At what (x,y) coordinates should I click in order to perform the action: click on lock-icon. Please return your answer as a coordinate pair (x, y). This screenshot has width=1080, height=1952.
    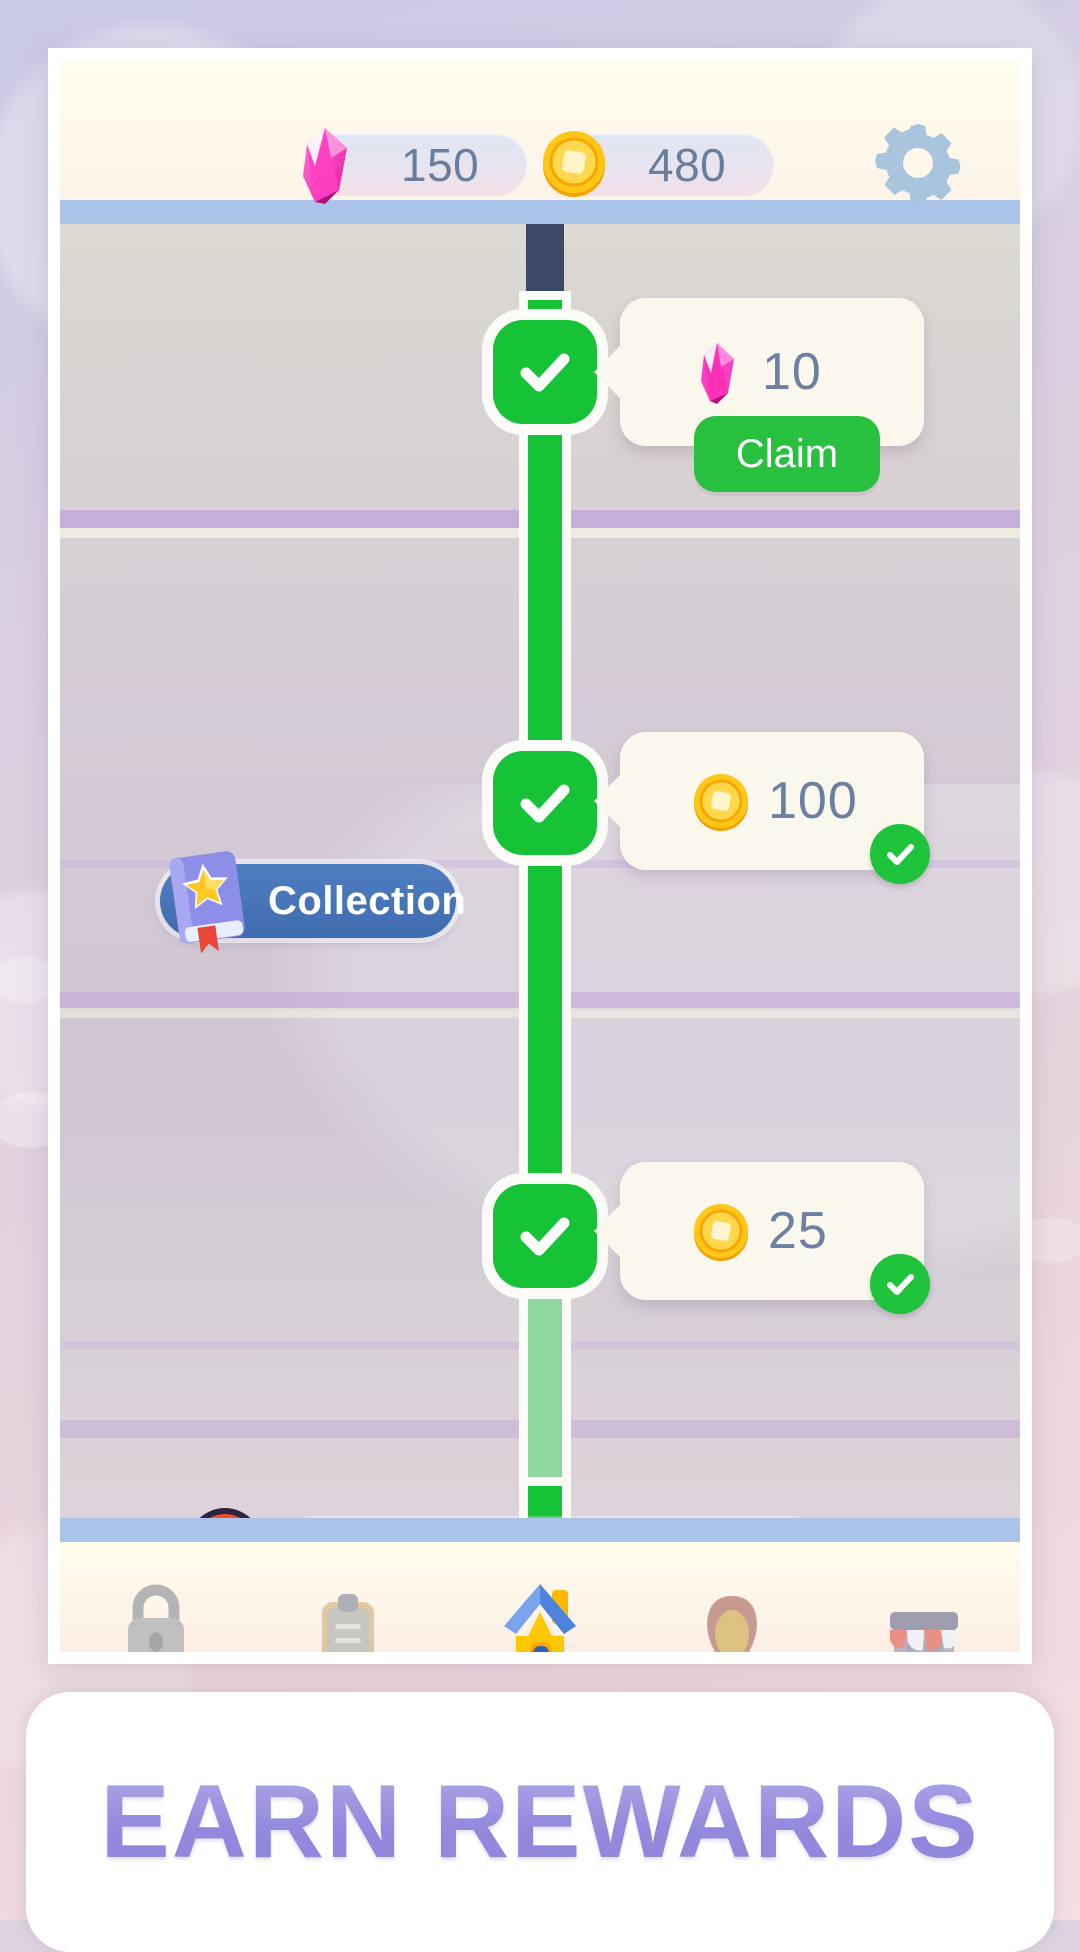
    Looking at the image, I should click on (156, 1618).